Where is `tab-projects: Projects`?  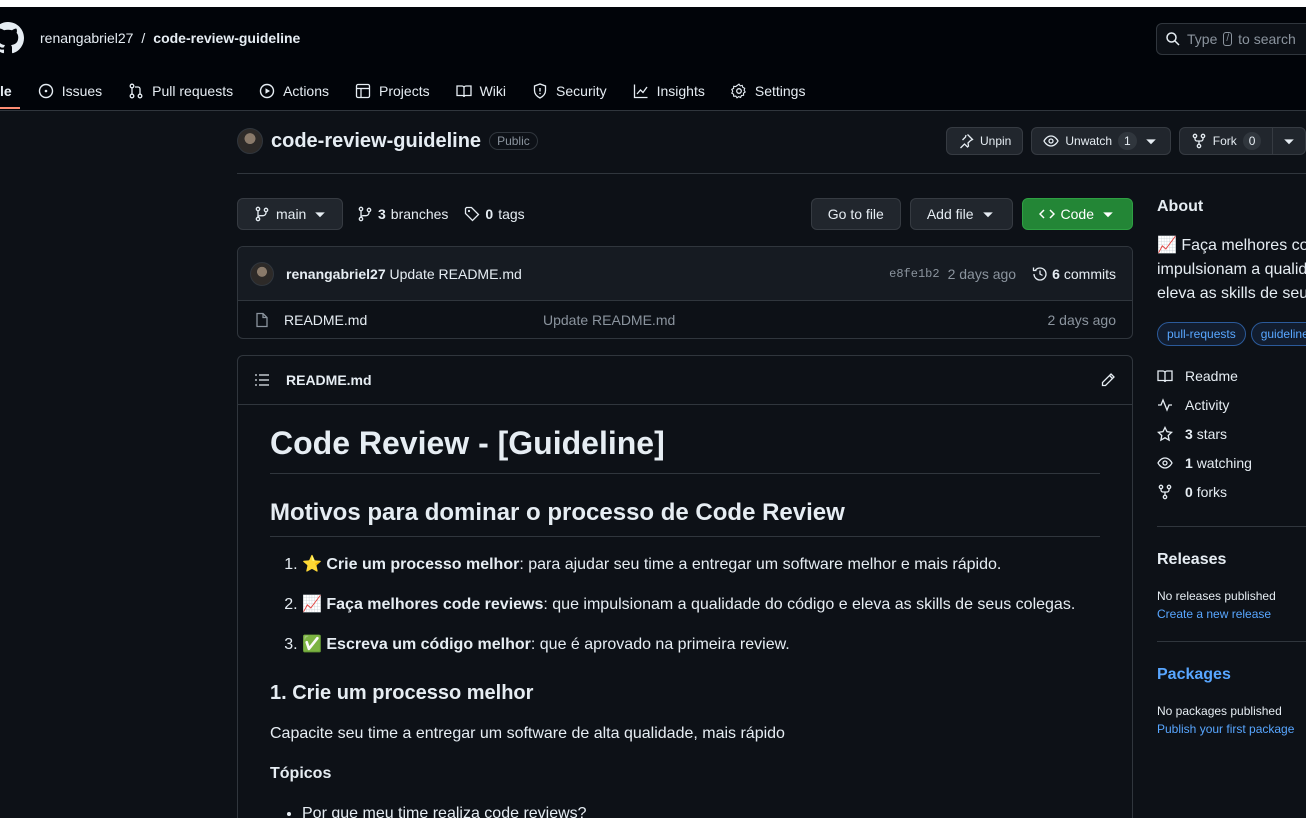
tab-projects: Projects is located at coordinates (392, 91).